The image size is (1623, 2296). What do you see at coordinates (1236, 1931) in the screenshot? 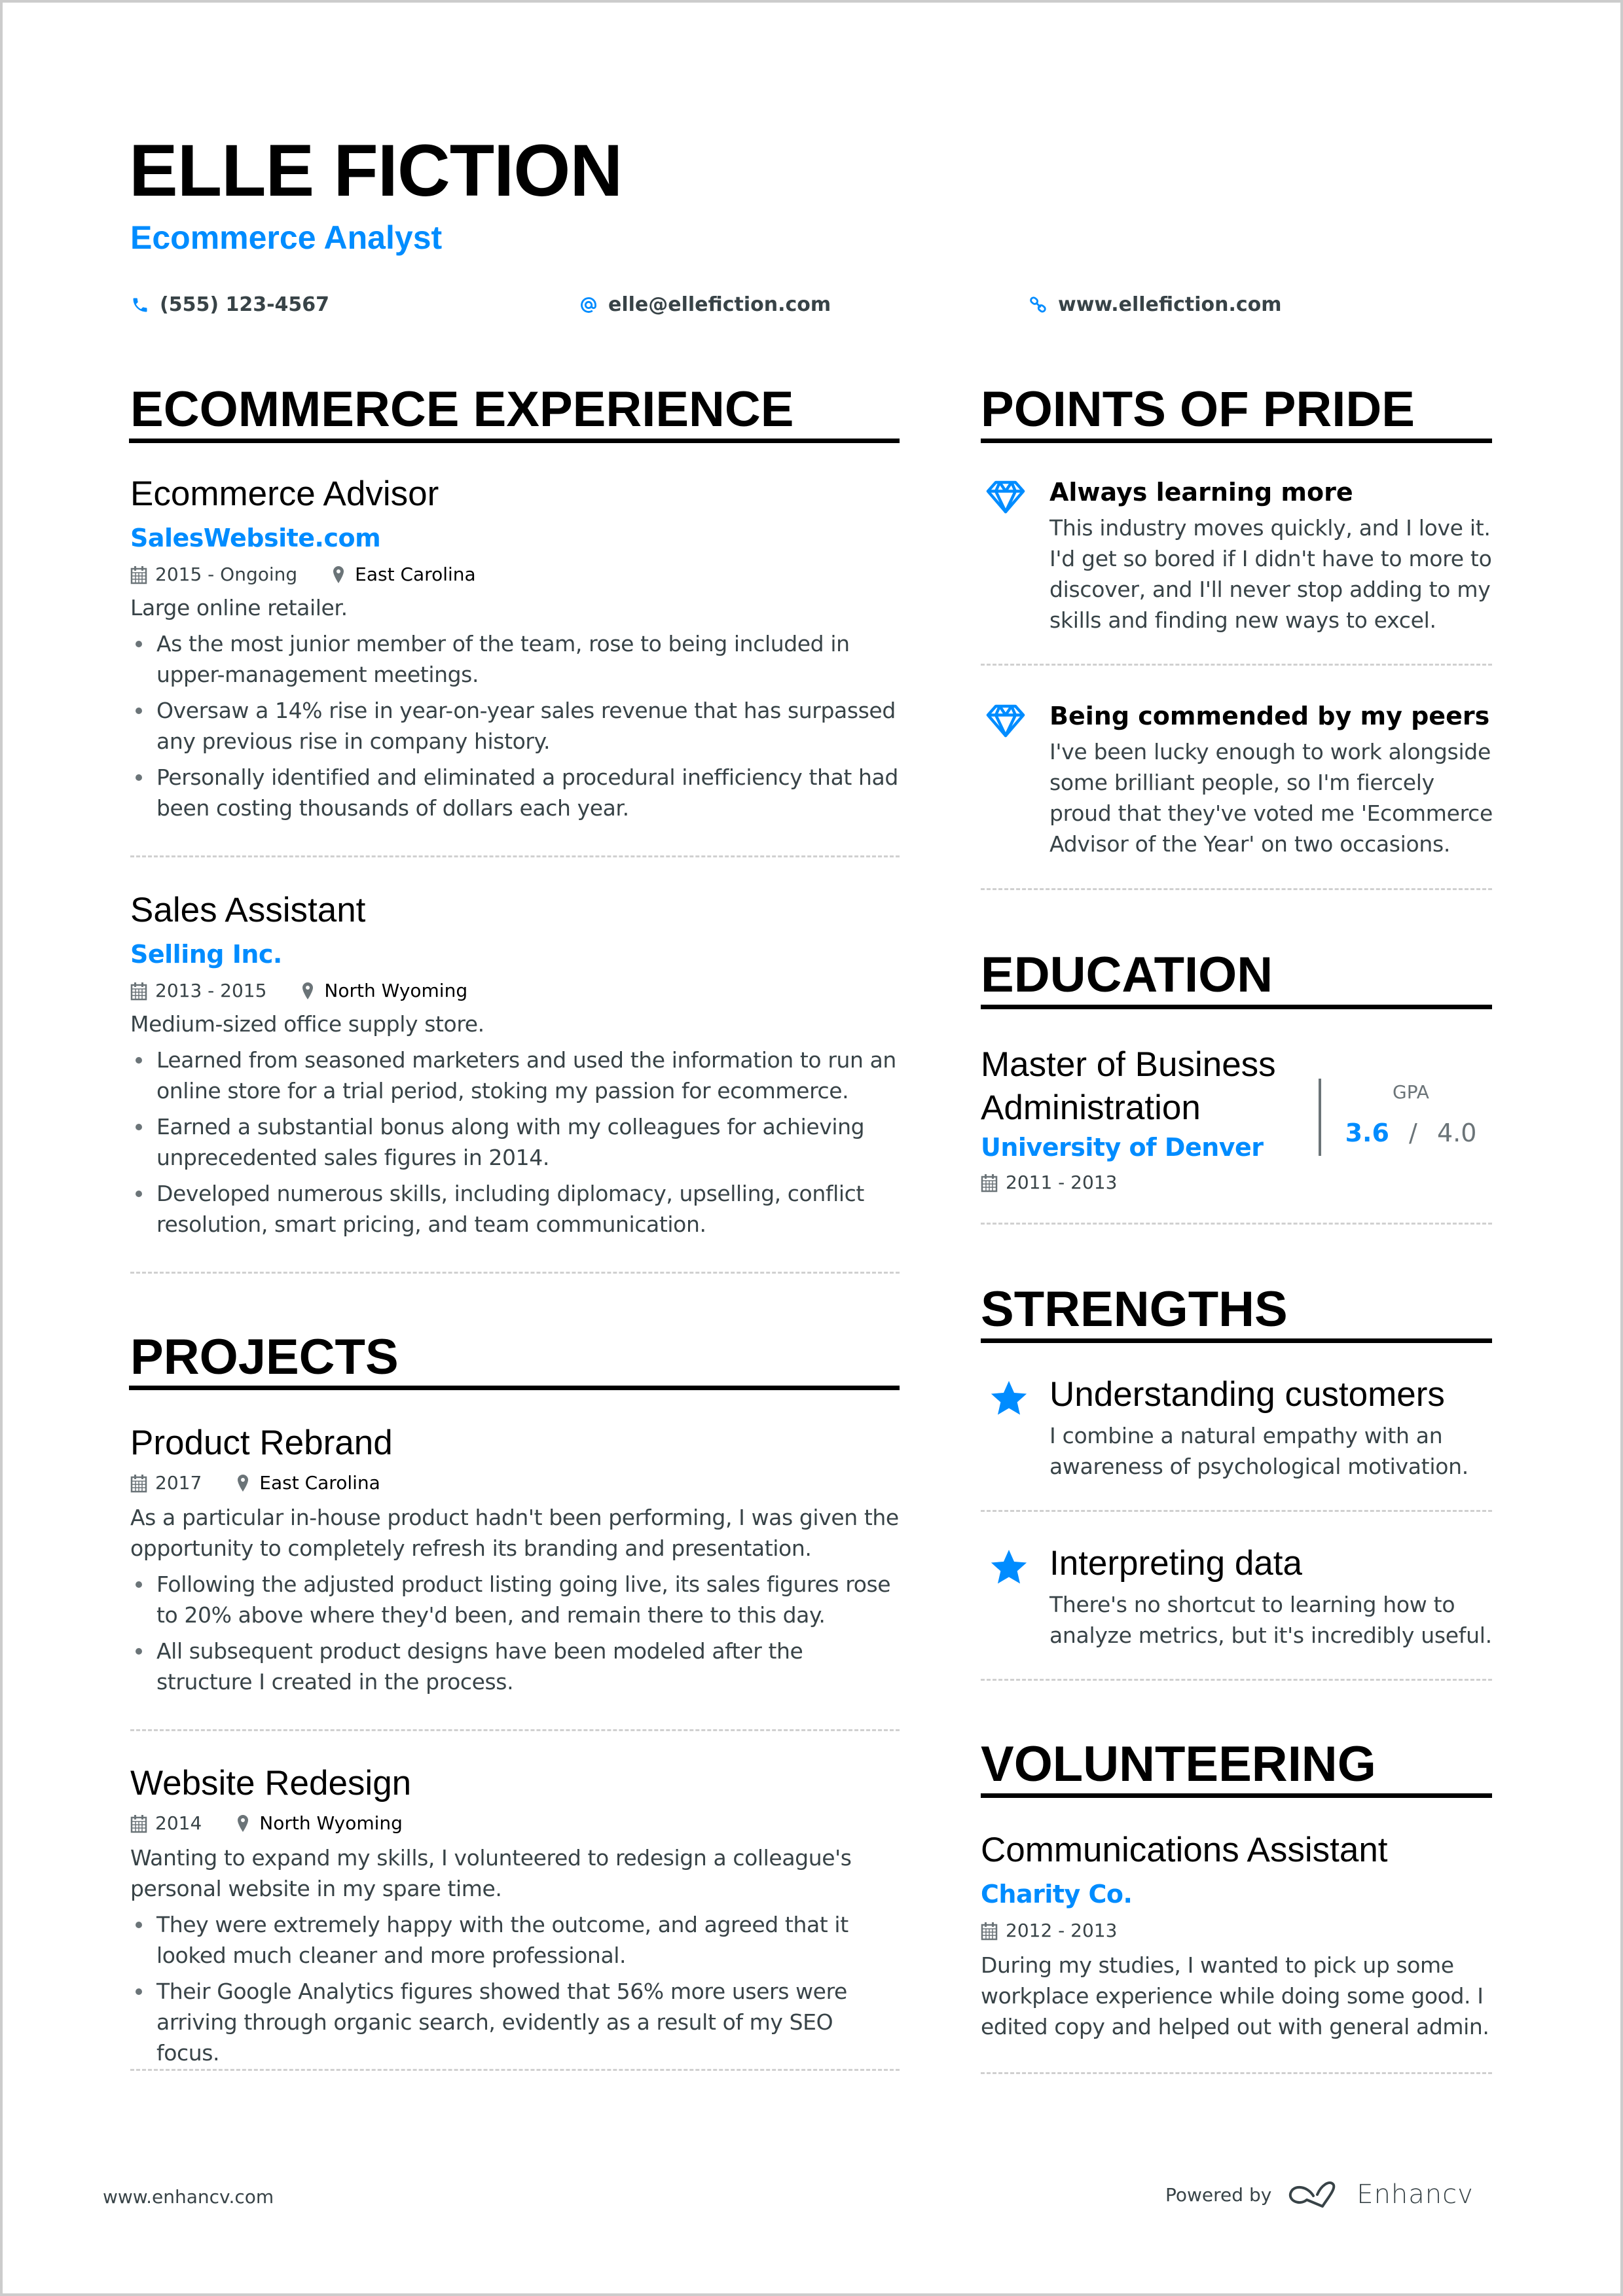
I see `entry-meta: 2012 - 2013` at bounding box center [1236, 1931].